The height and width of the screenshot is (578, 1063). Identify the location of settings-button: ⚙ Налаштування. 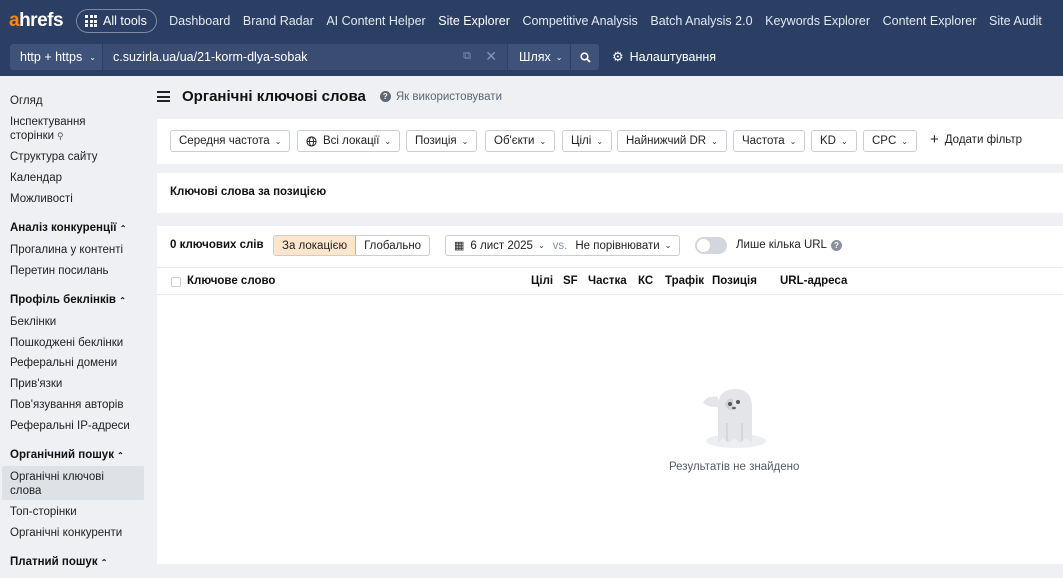
(664, 57).